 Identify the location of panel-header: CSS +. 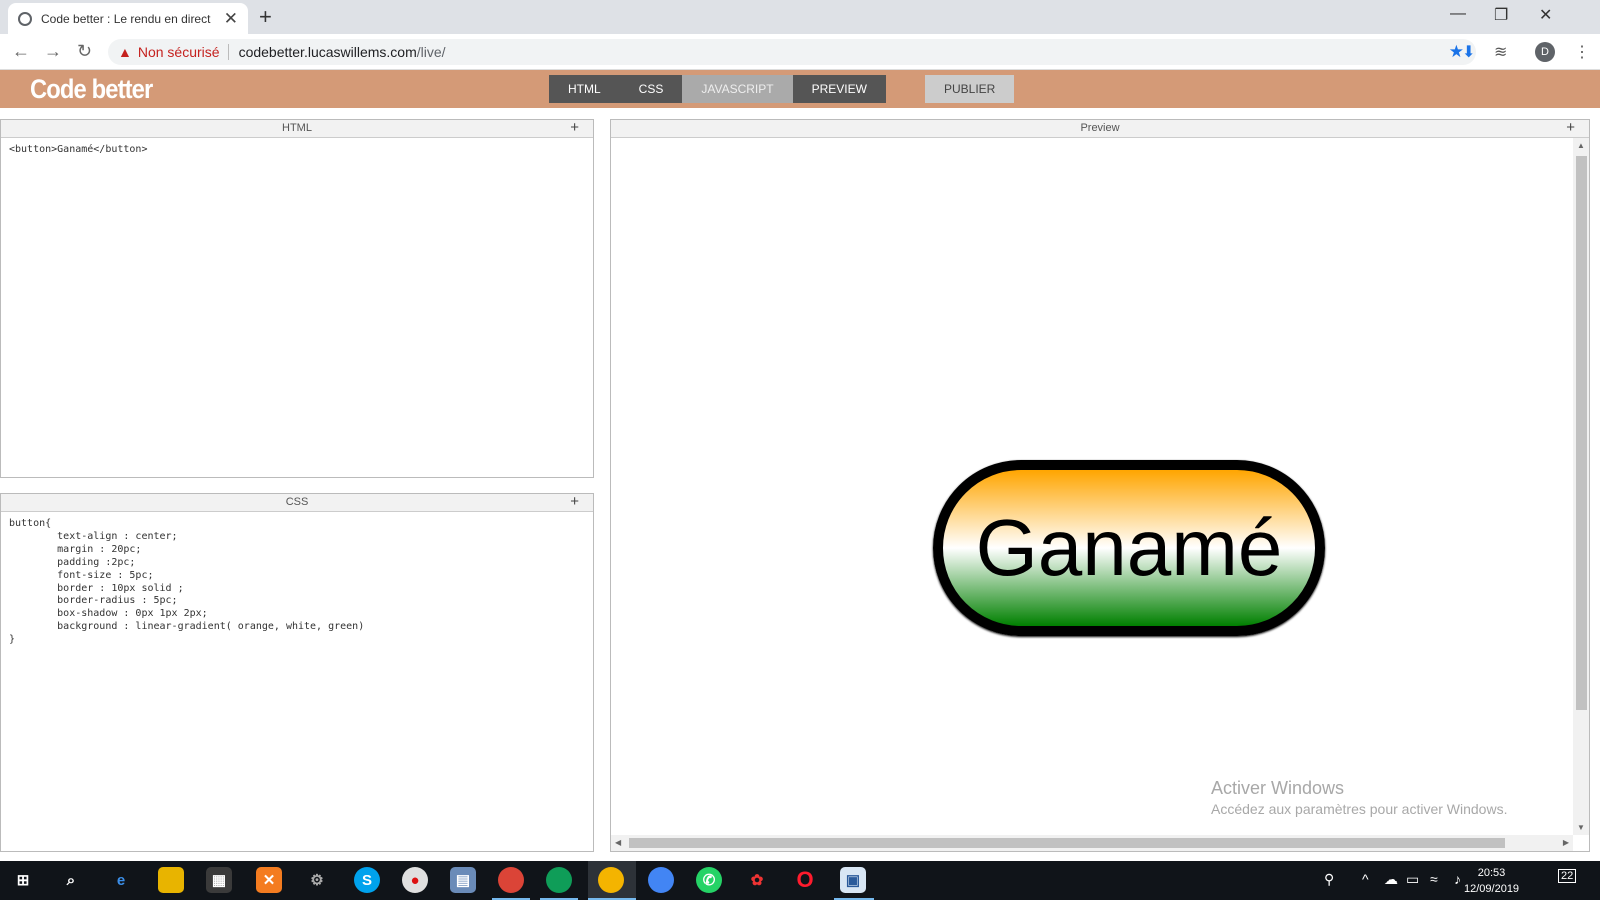
(297, 502).